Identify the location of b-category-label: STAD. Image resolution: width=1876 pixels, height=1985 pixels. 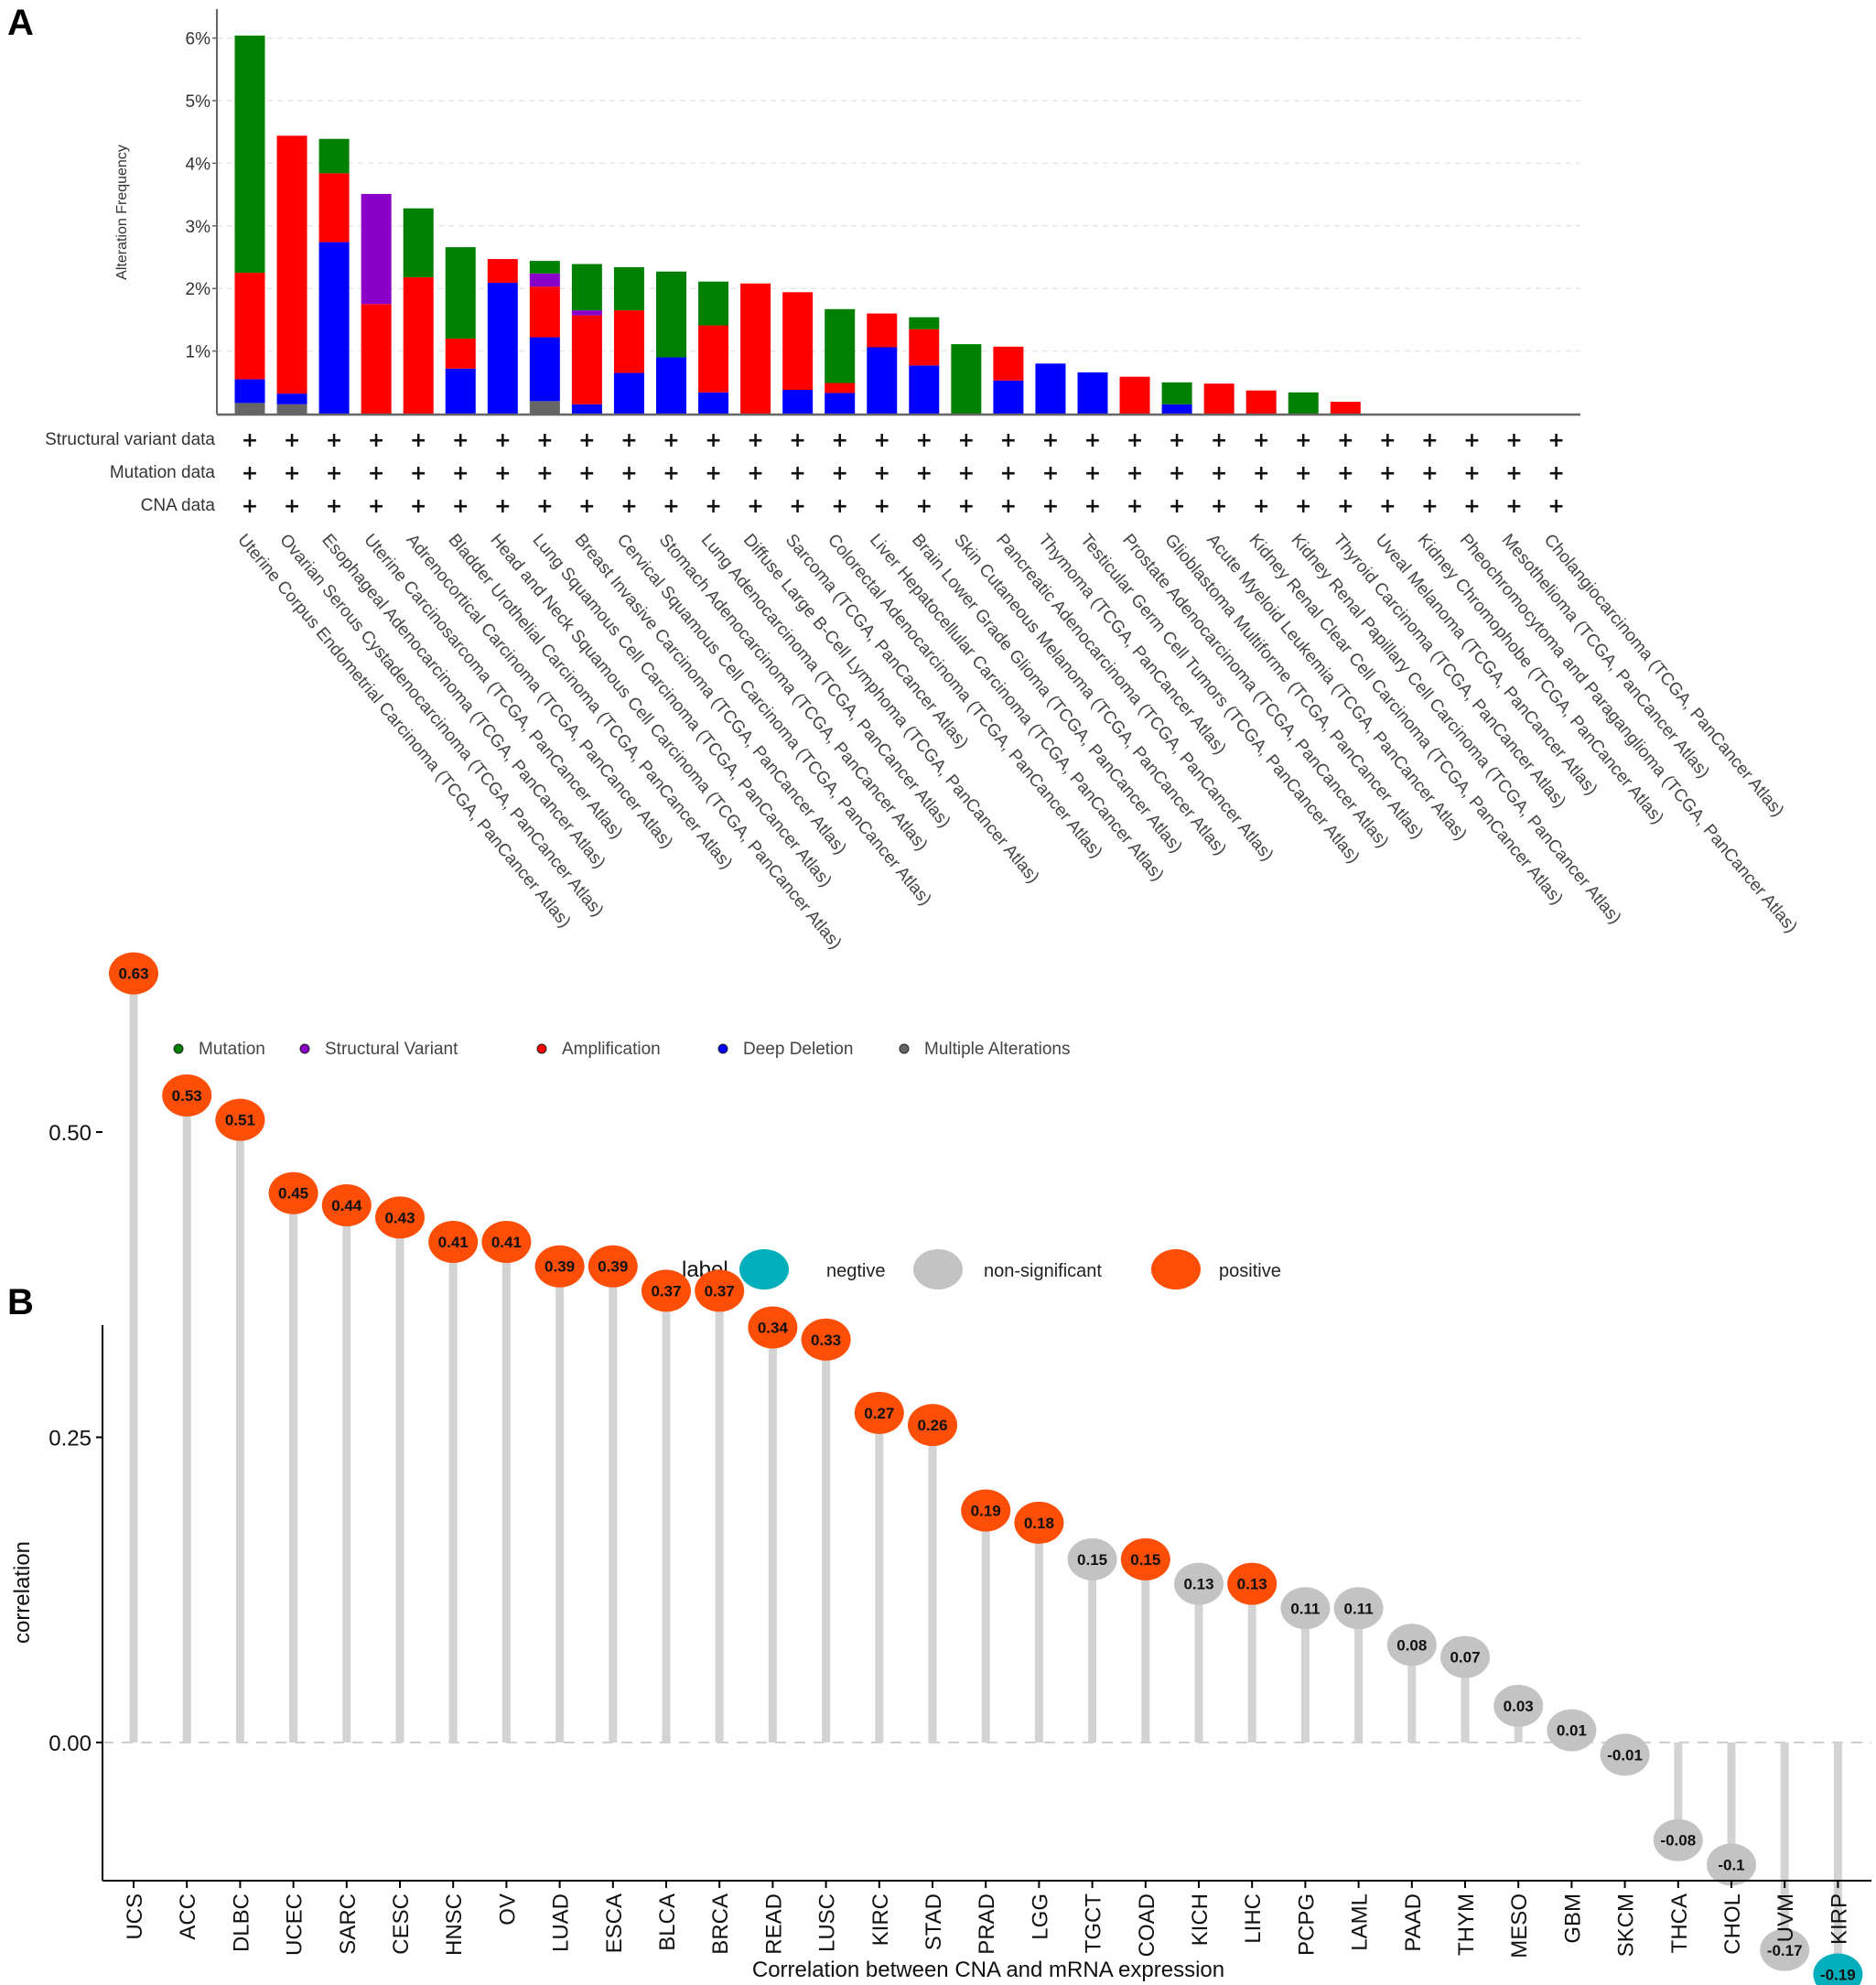
(934, 1921).